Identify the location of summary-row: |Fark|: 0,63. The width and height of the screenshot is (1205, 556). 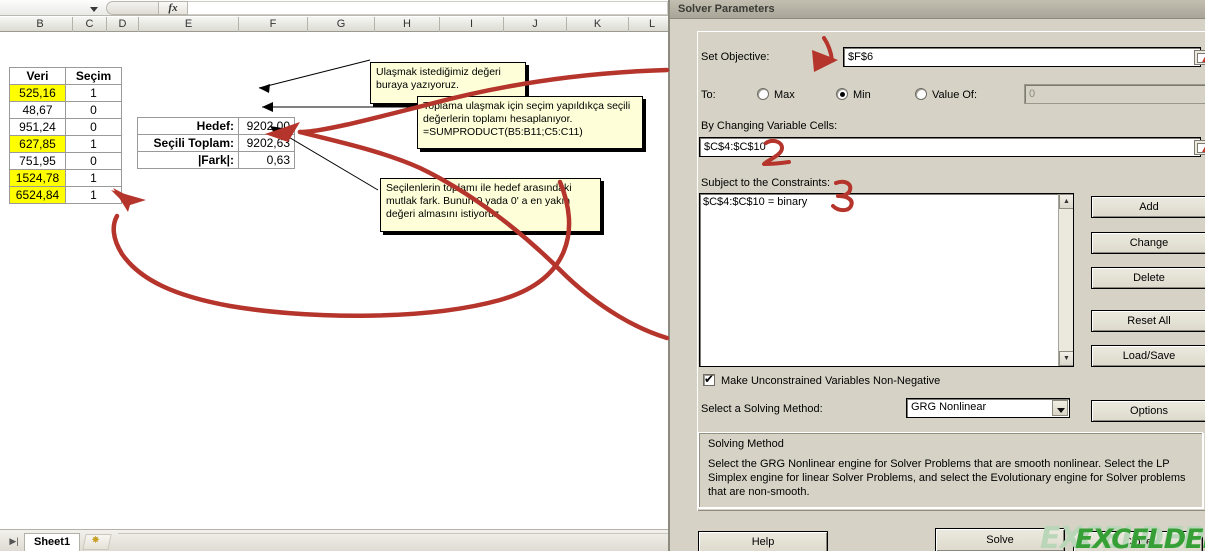
(216, 160).